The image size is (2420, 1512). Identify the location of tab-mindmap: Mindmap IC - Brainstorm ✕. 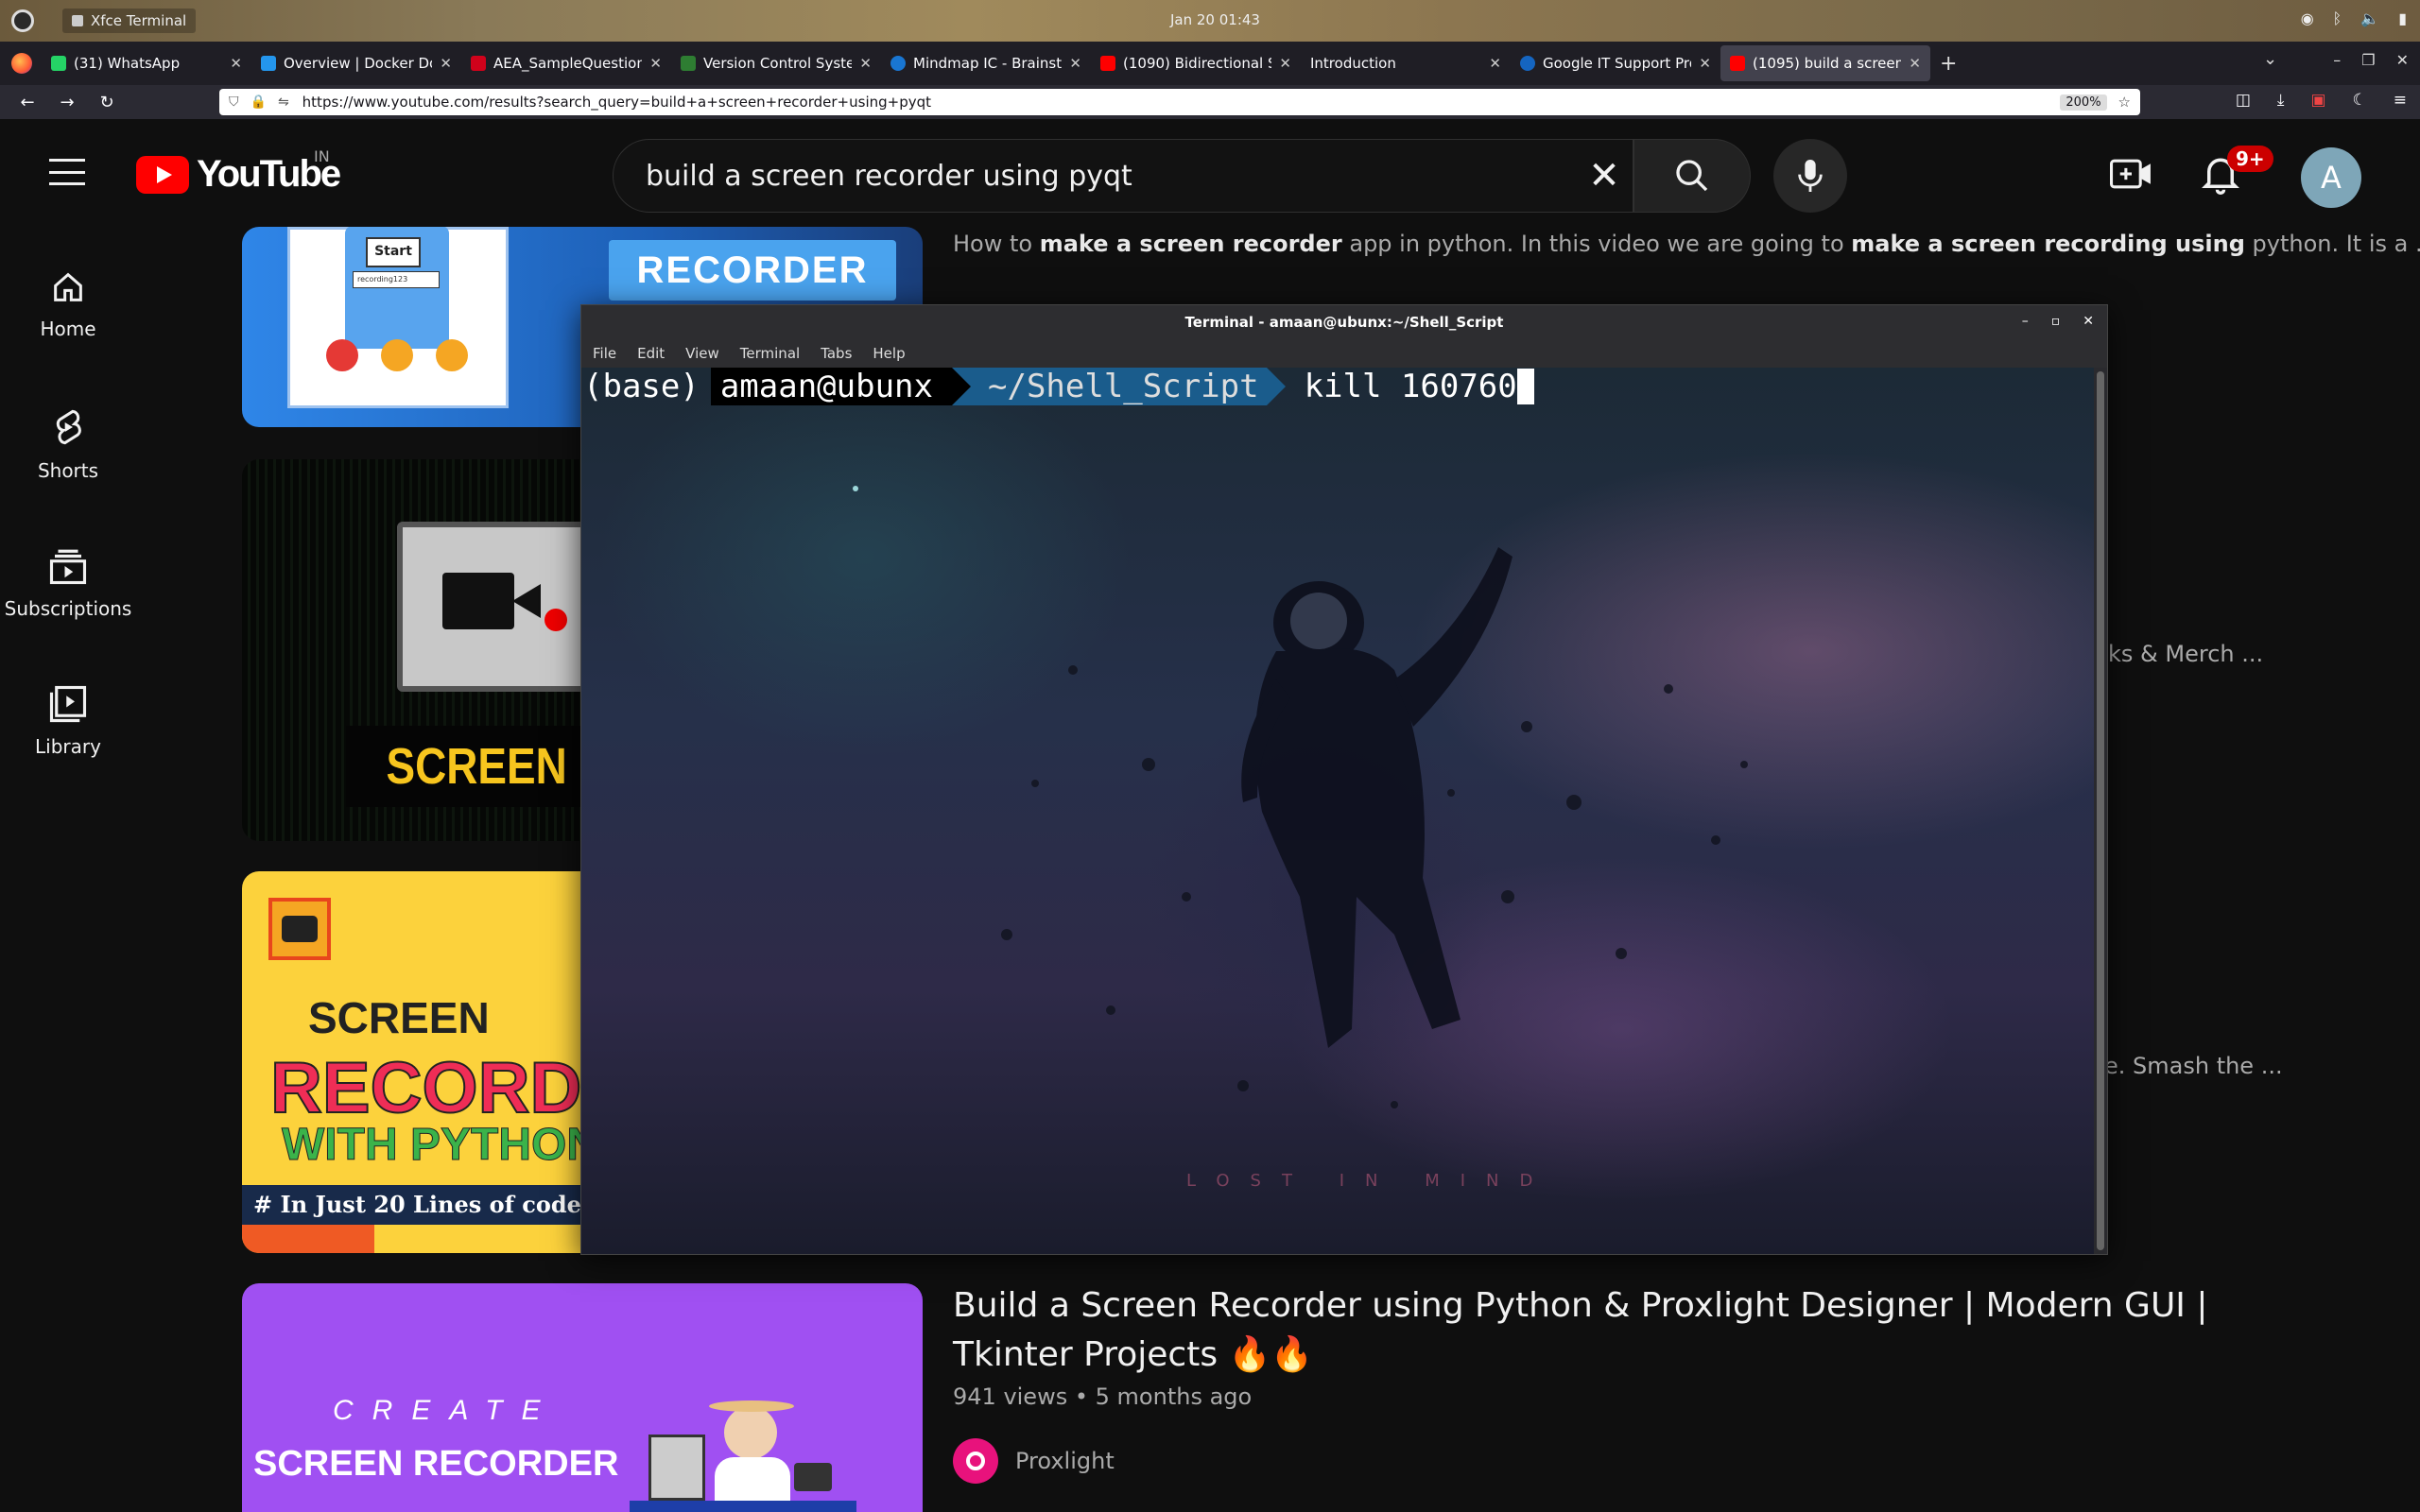
(986, 63).